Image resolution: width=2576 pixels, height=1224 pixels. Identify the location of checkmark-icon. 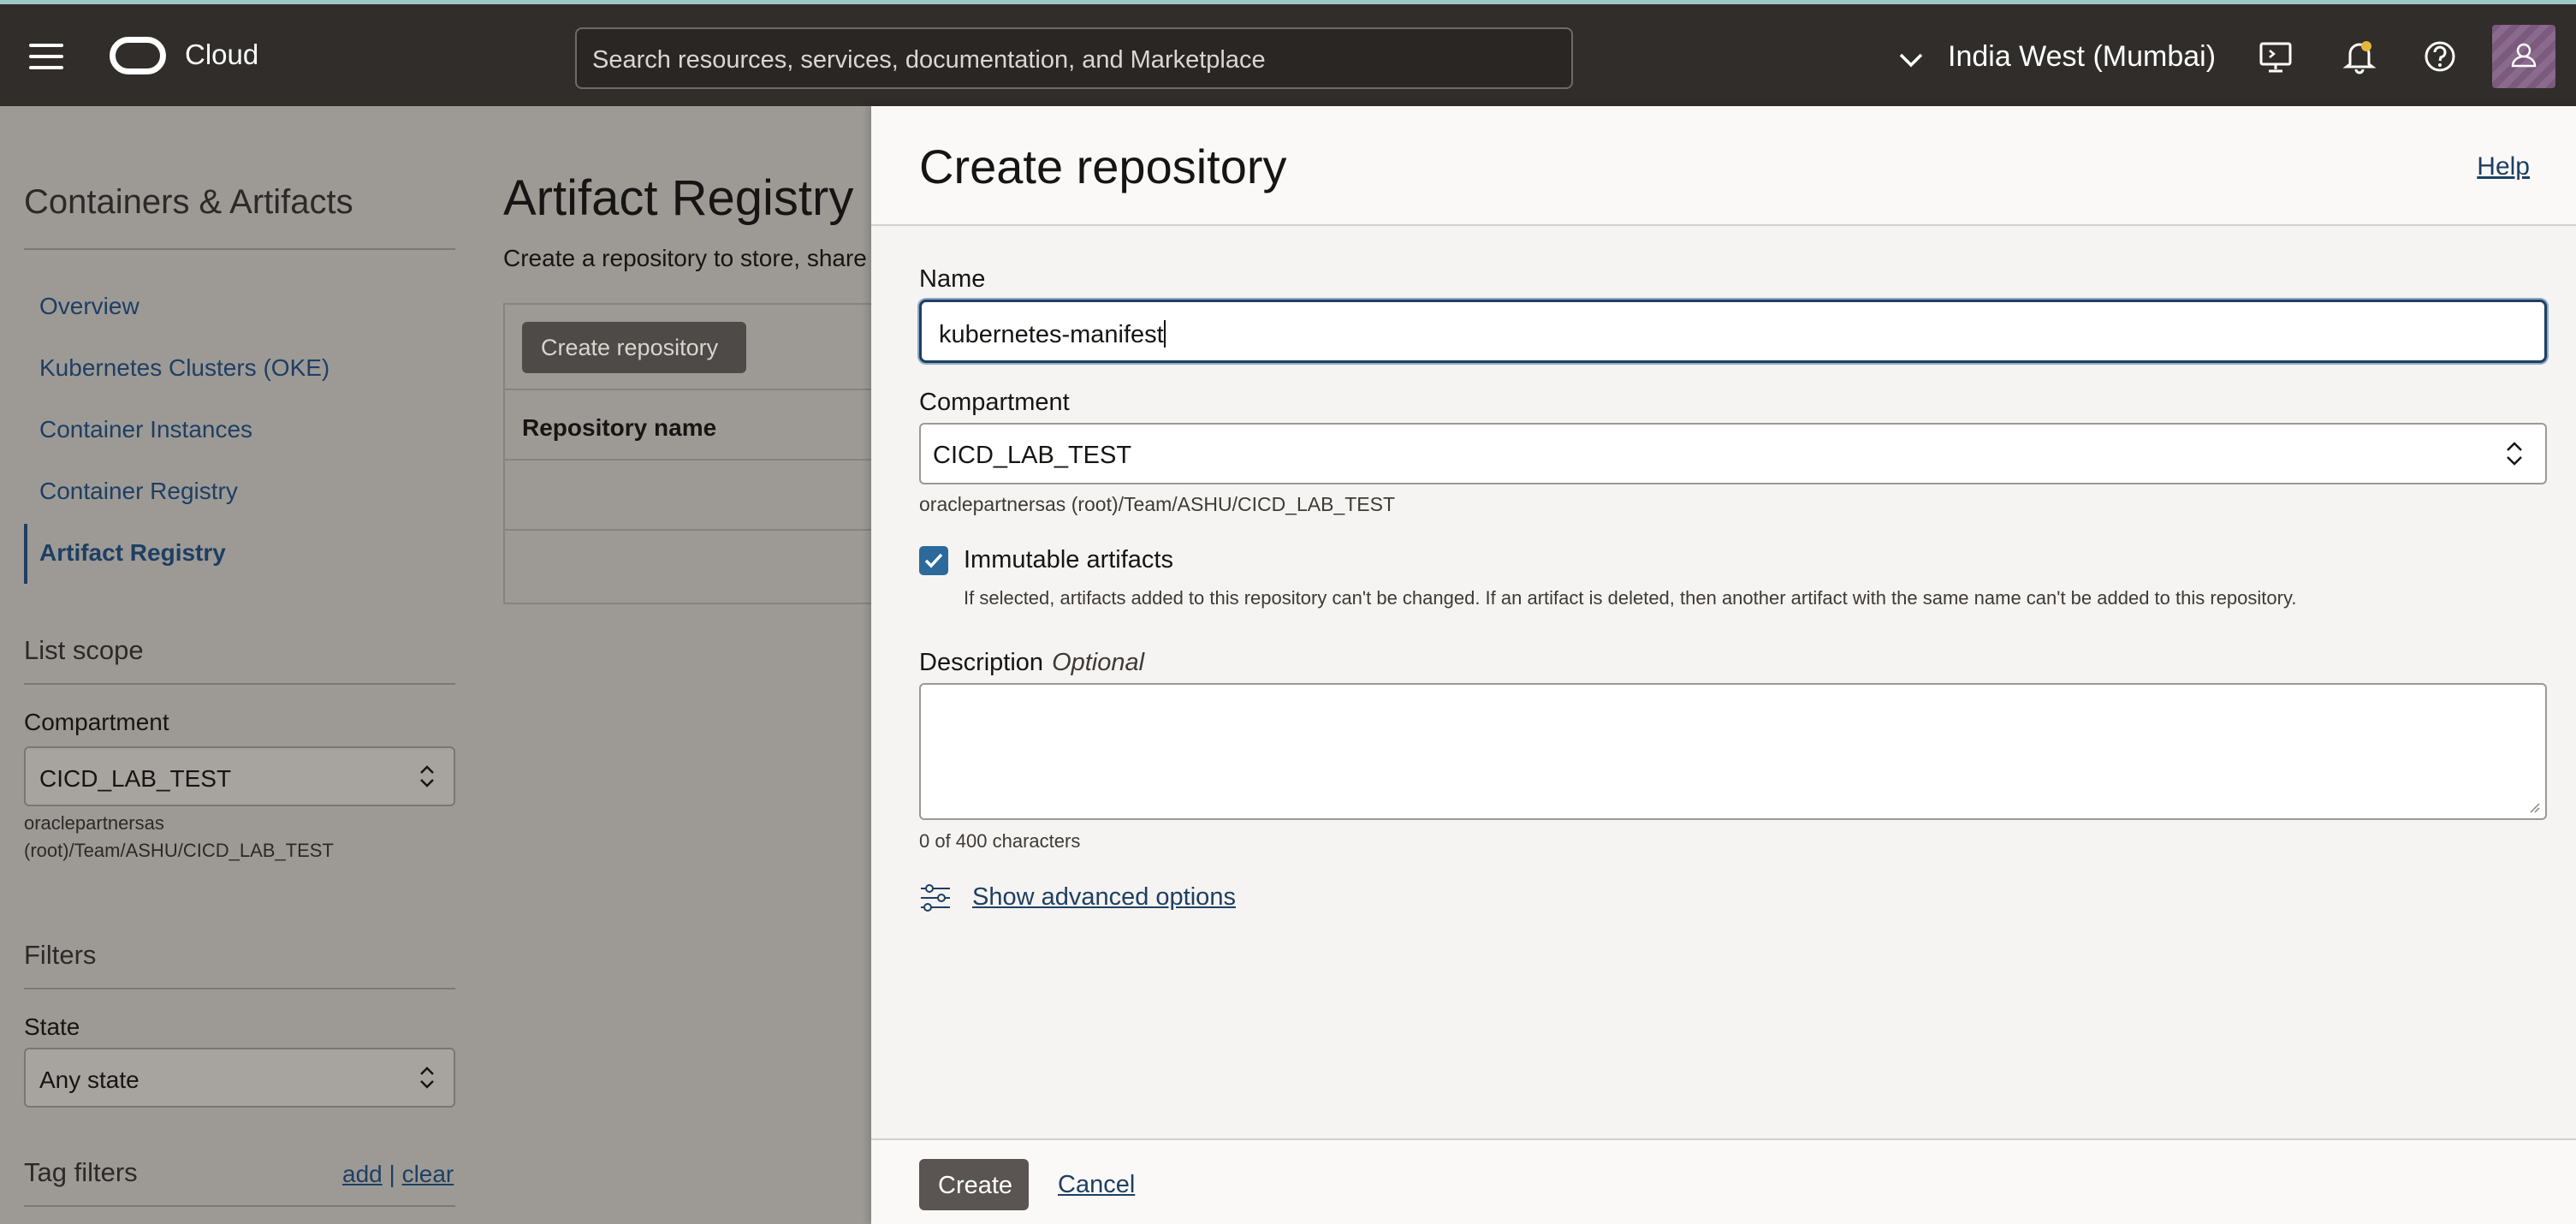
(933, 561).